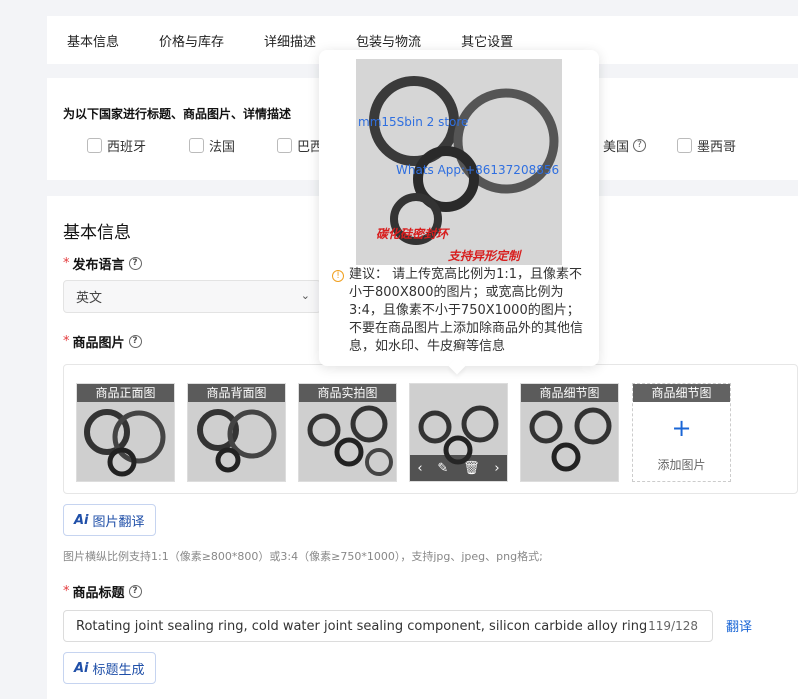 Image resolution: width=798 pixels, height=699 pixels. I want to click on checkbox-label: 法国, so click(222, 147).